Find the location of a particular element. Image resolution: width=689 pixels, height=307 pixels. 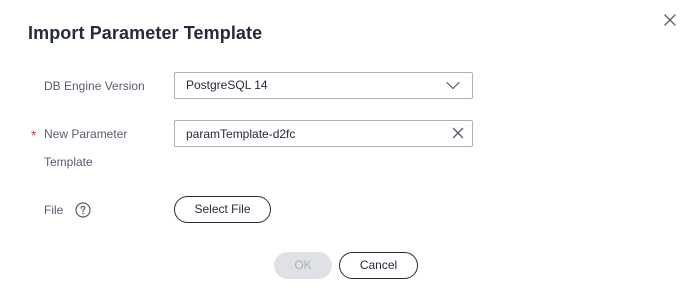

db-engine-version-value: PostgreSQL 14 is located at coordinates (227, 85).